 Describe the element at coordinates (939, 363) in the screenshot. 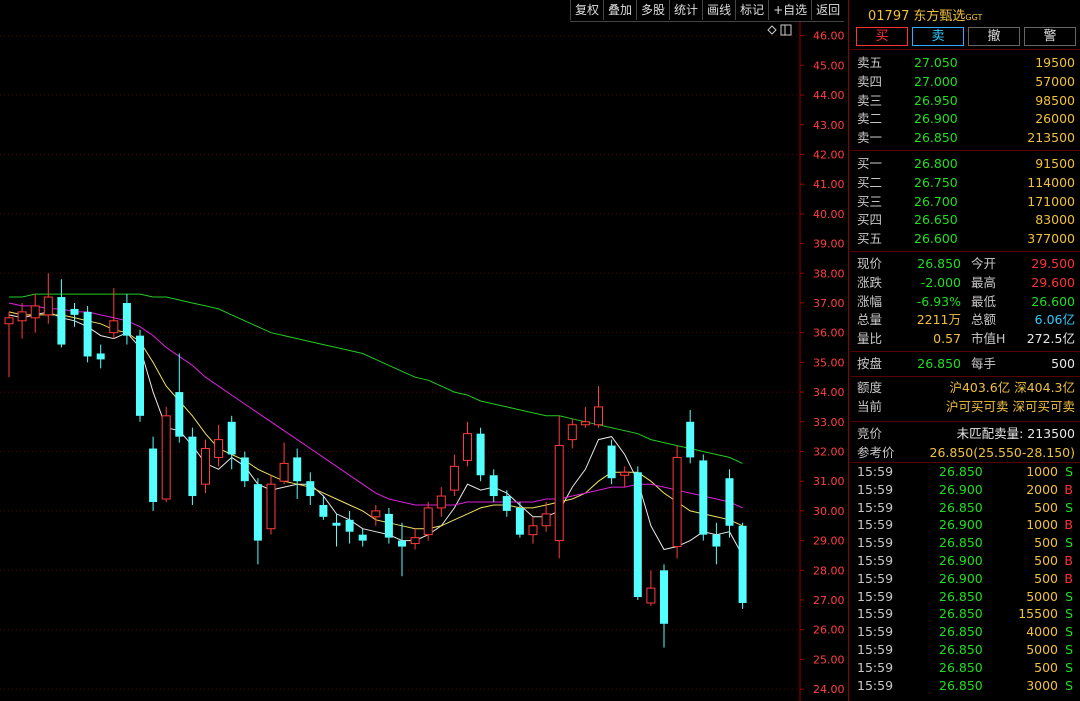

I see `close-value: 26.850` at that location.